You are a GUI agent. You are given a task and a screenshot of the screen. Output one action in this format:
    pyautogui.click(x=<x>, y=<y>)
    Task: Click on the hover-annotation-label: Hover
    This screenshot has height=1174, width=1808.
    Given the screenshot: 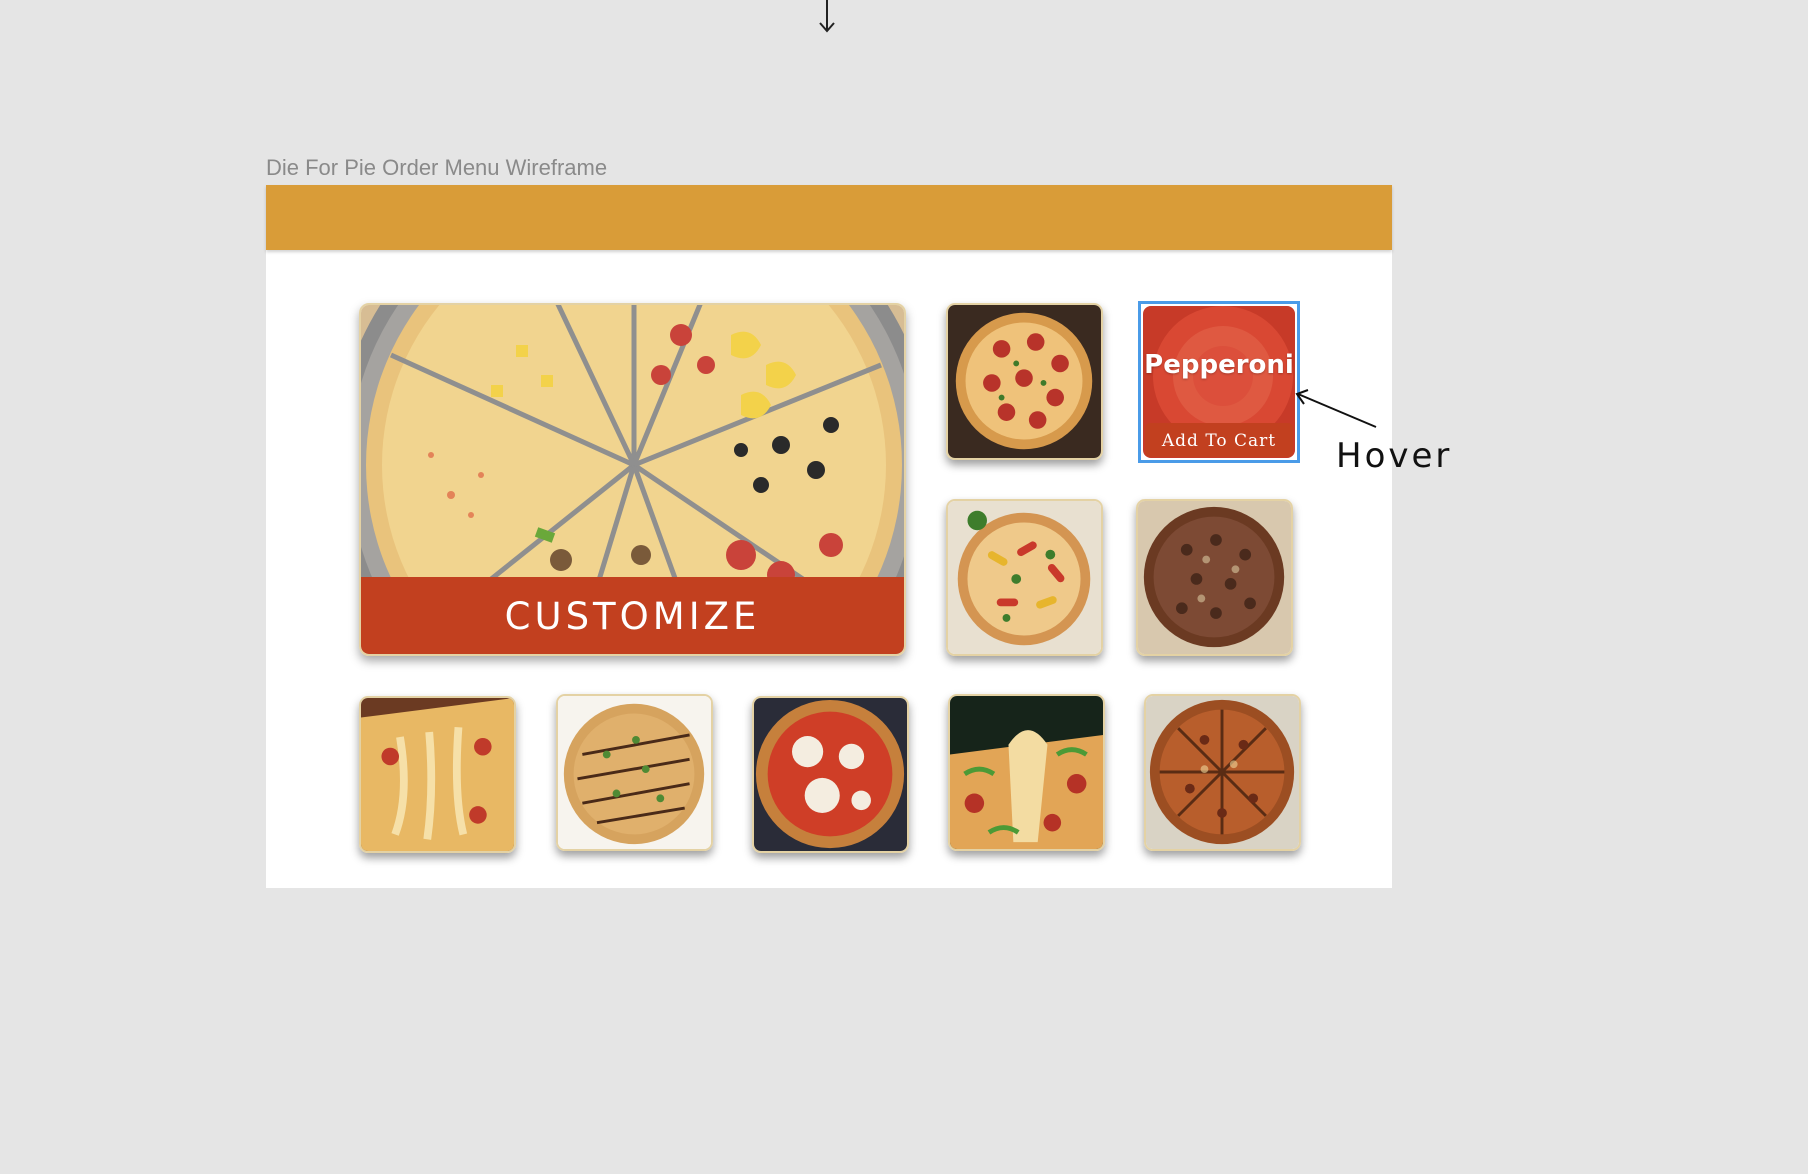 What is the action you would take?
    pyautogui.click(x=1394, y=456)
    